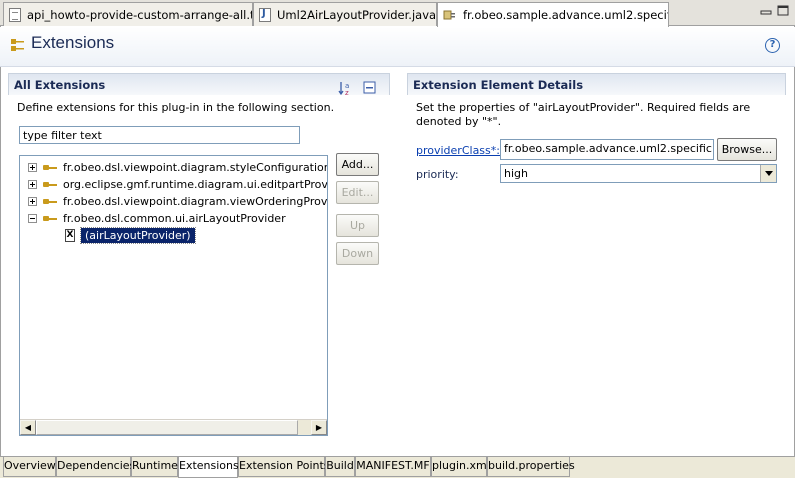 Image resolution: width=795 pixels, height=478 pixels. Describe the element at coordinates (140, 14) in the screenshot. I see `editor-tab-label: api_howto-provide-custom-arrange-all.txt` at that location.